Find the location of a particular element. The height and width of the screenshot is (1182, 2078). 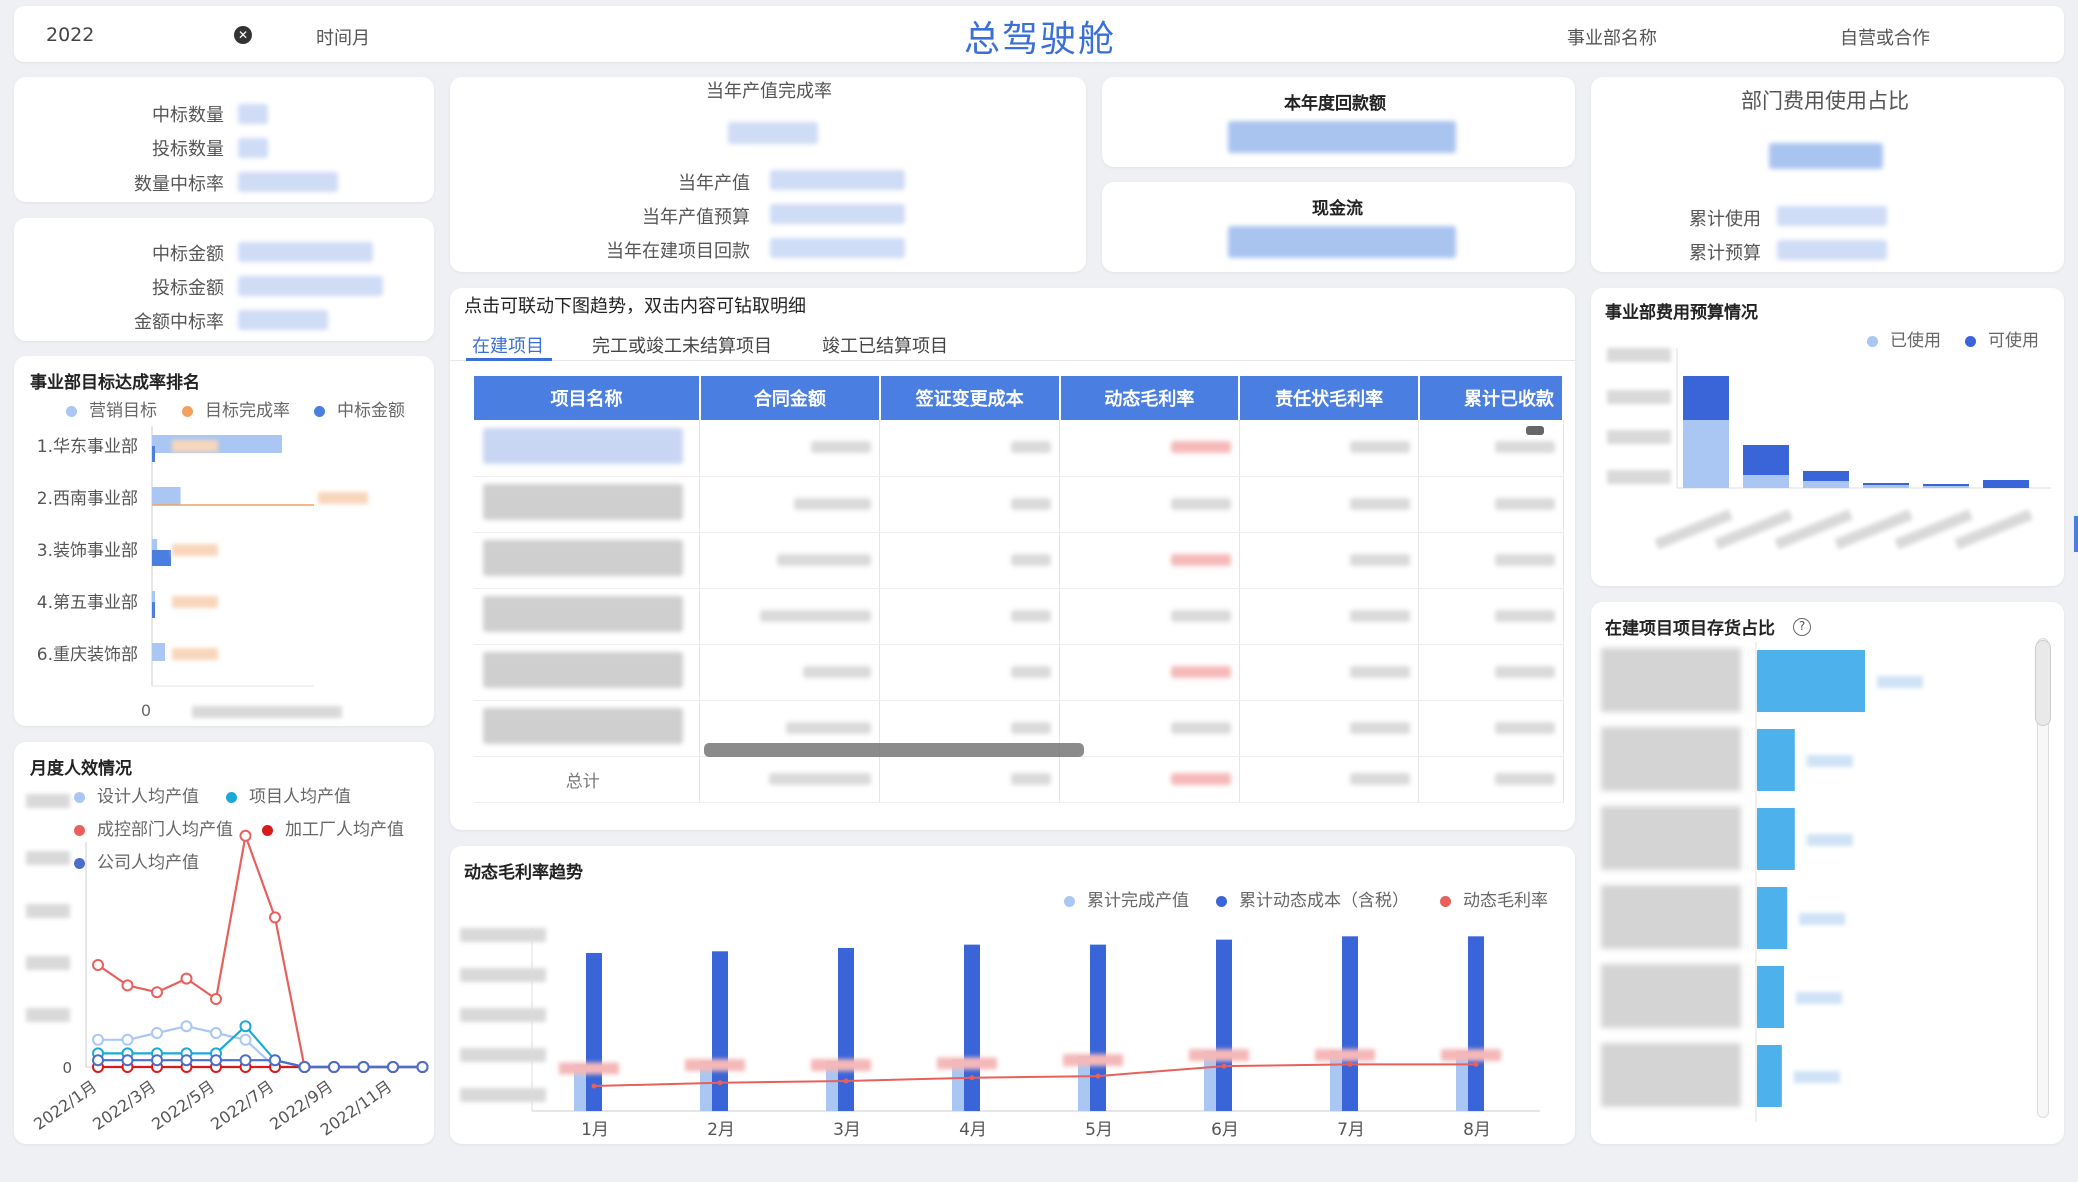

year-value: 2022 is located at coordinates (70, 35).